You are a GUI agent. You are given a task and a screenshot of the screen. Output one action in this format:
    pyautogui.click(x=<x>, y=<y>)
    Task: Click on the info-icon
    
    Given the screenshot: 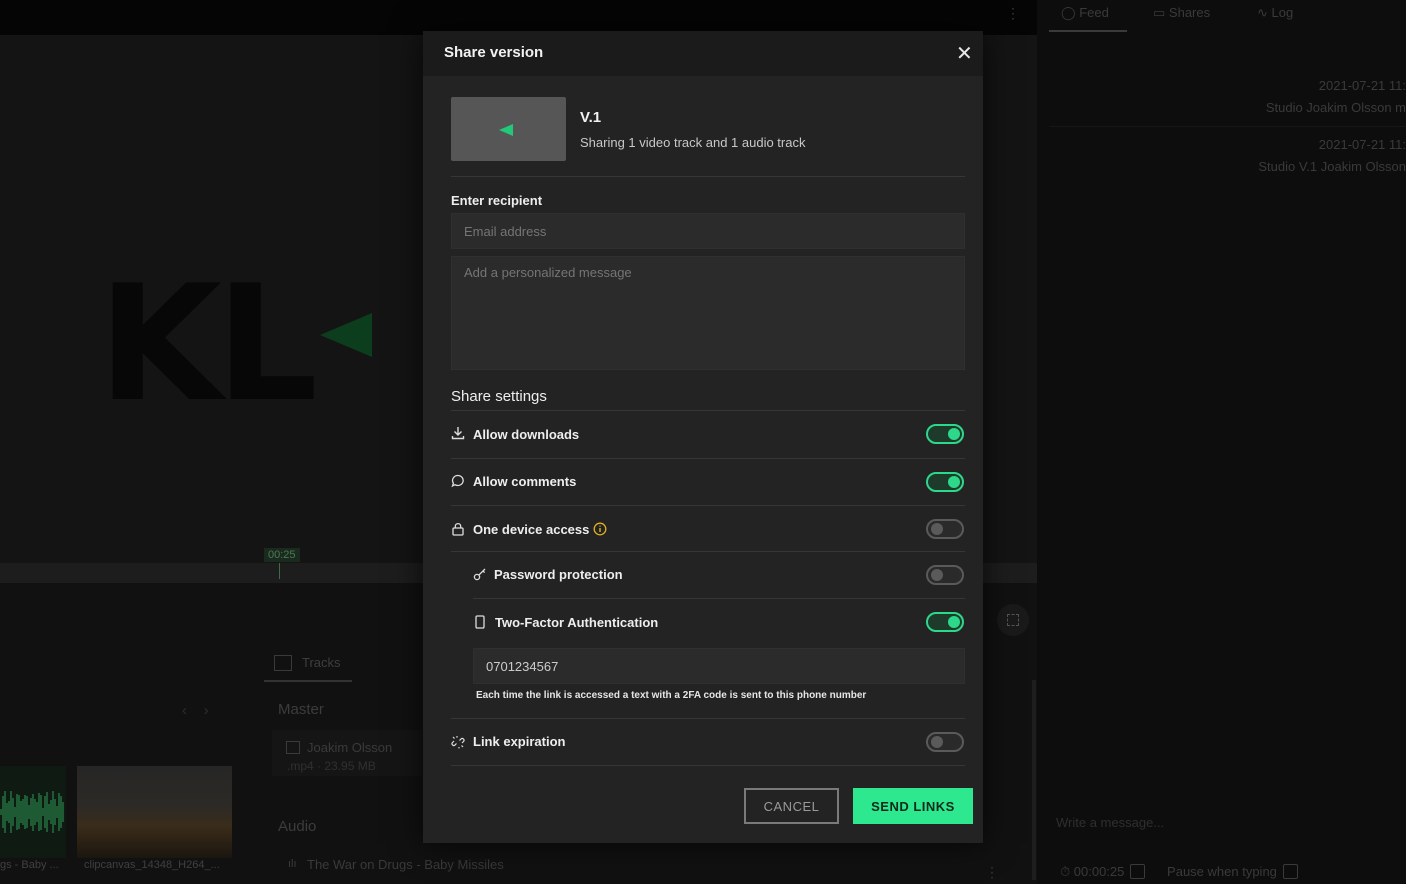 What is the action you would take?
    pyautogui.click(x=600, y=531)
    